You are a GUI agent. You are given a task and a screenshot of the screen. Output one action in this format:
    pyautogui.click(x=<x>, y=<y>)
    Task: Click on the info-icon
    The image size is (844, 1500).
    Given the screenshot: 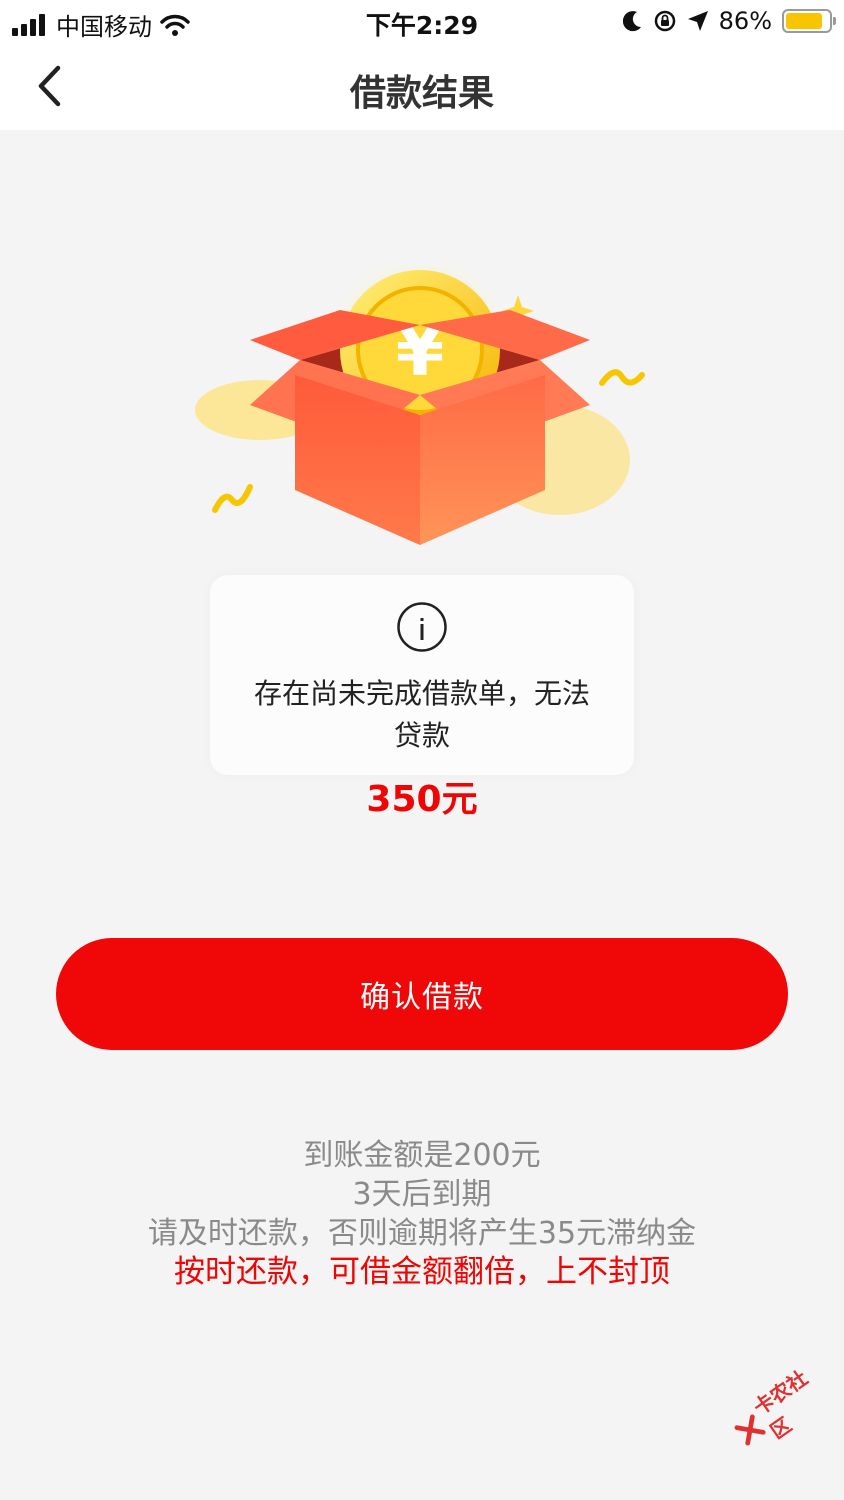 What is the action you would take?
    pyautogui.click(x=422, y=627)
    